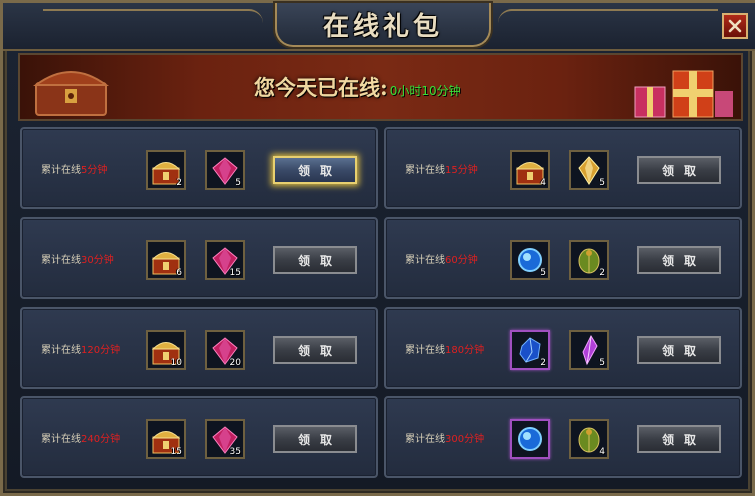 The image size is (755, 496). I want to click on reward-row: 累计在线30分钟 6 15 领取, so click(199, 258).